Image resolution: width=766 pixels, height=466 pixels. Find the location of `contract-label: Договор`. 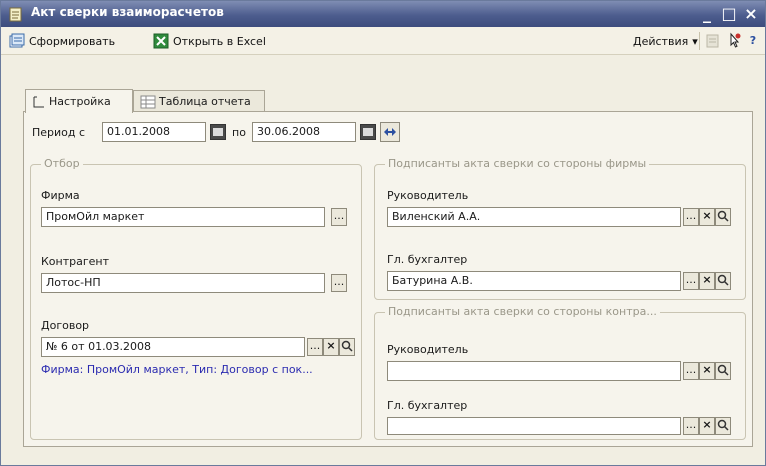

contract-label: Договор is located at coordinates (65, 325).